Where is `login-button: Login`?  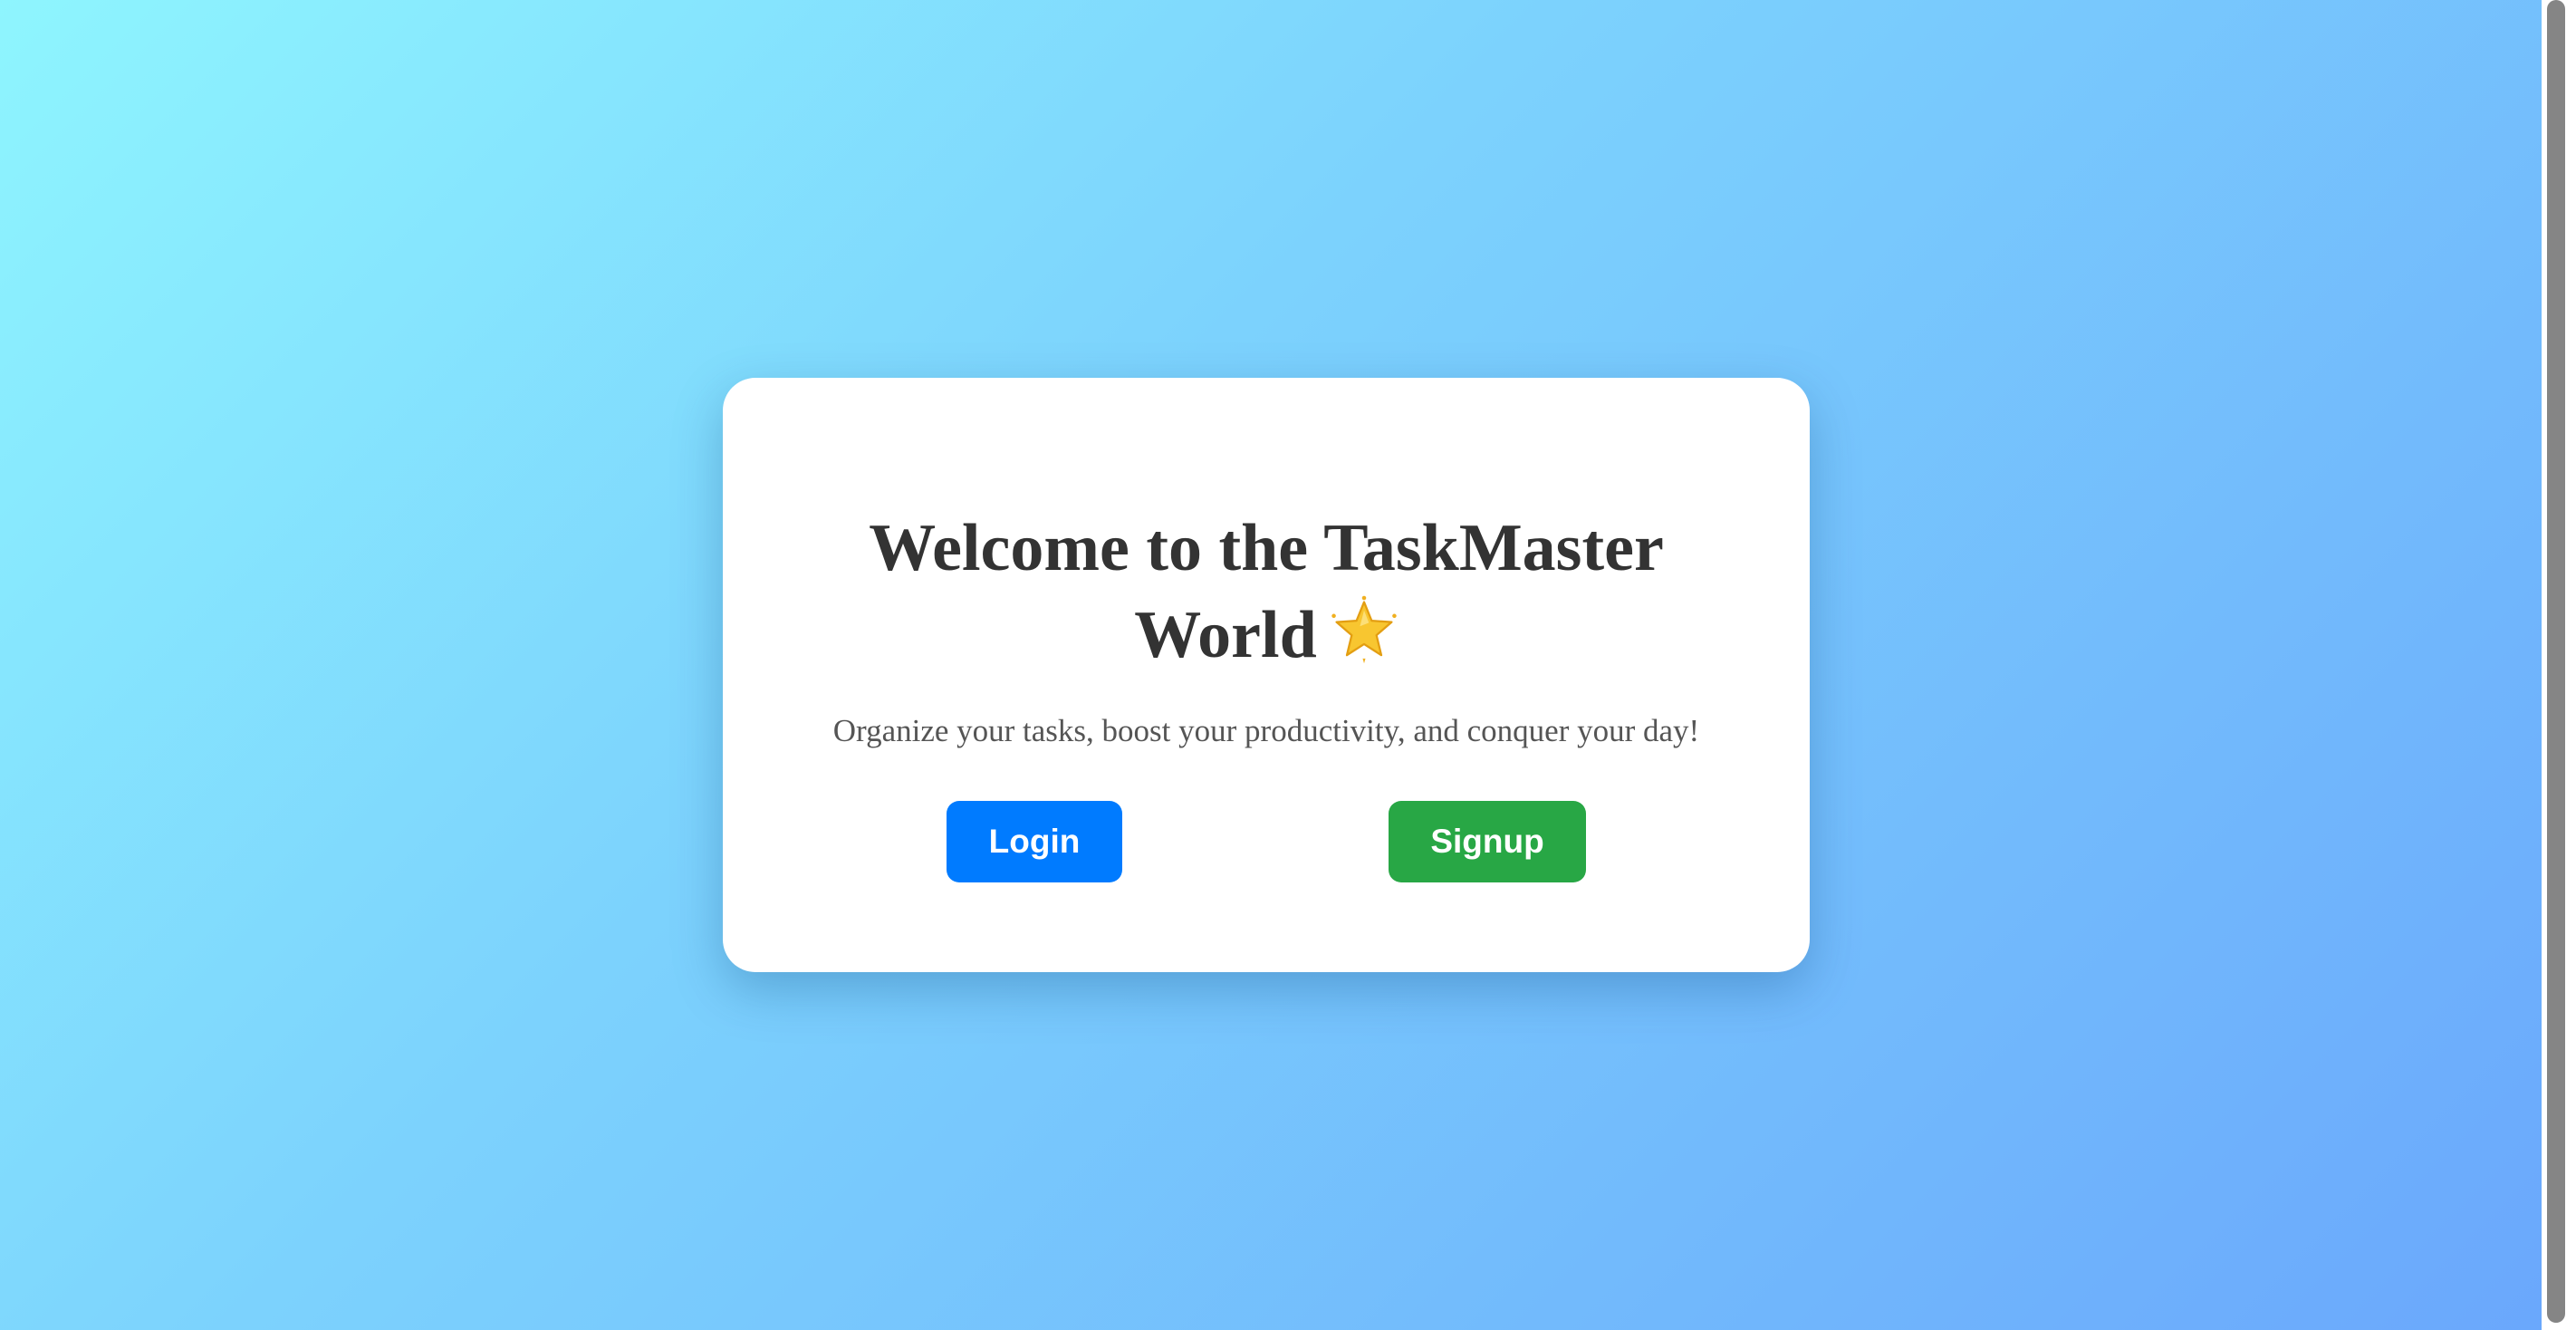
login-button: Login is located at coordinates (1034, 841).